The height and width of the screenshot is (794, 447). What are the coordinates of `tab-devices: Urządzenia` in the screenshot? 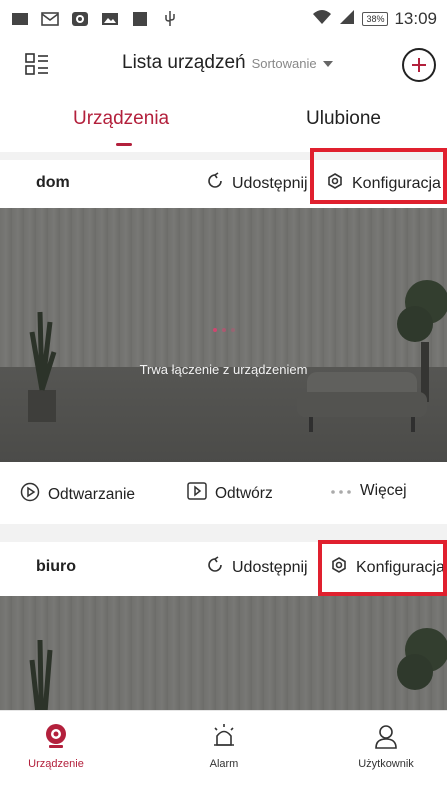 It's located at (121, 119).